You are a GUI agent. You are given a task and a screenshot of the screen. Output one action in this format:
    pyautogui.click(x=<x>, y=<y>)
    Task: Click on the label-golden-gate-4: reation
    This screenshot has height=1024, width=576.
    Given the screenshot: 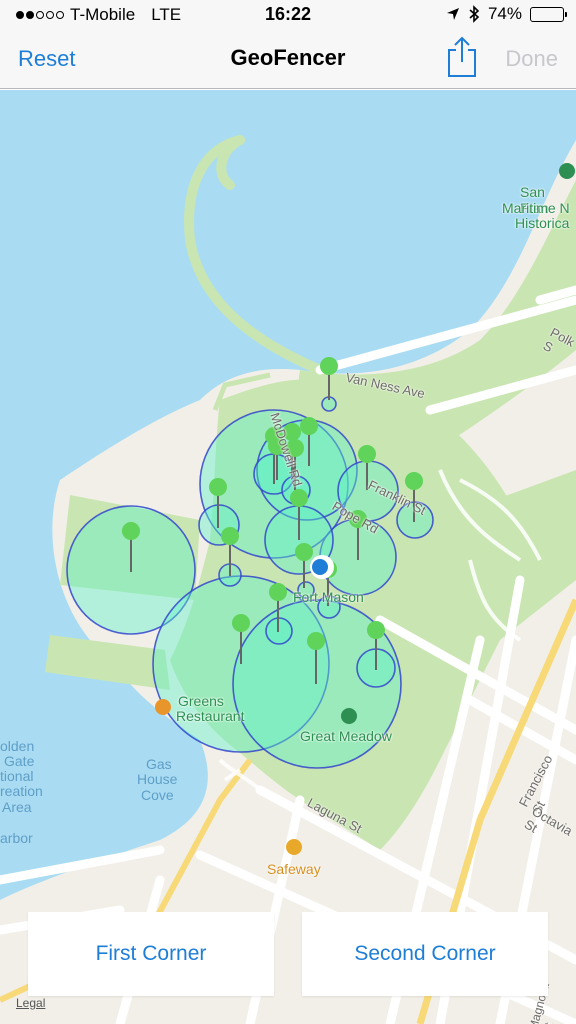 What is the action you would take?
    pyautogui.click(x=21, y=791)
    